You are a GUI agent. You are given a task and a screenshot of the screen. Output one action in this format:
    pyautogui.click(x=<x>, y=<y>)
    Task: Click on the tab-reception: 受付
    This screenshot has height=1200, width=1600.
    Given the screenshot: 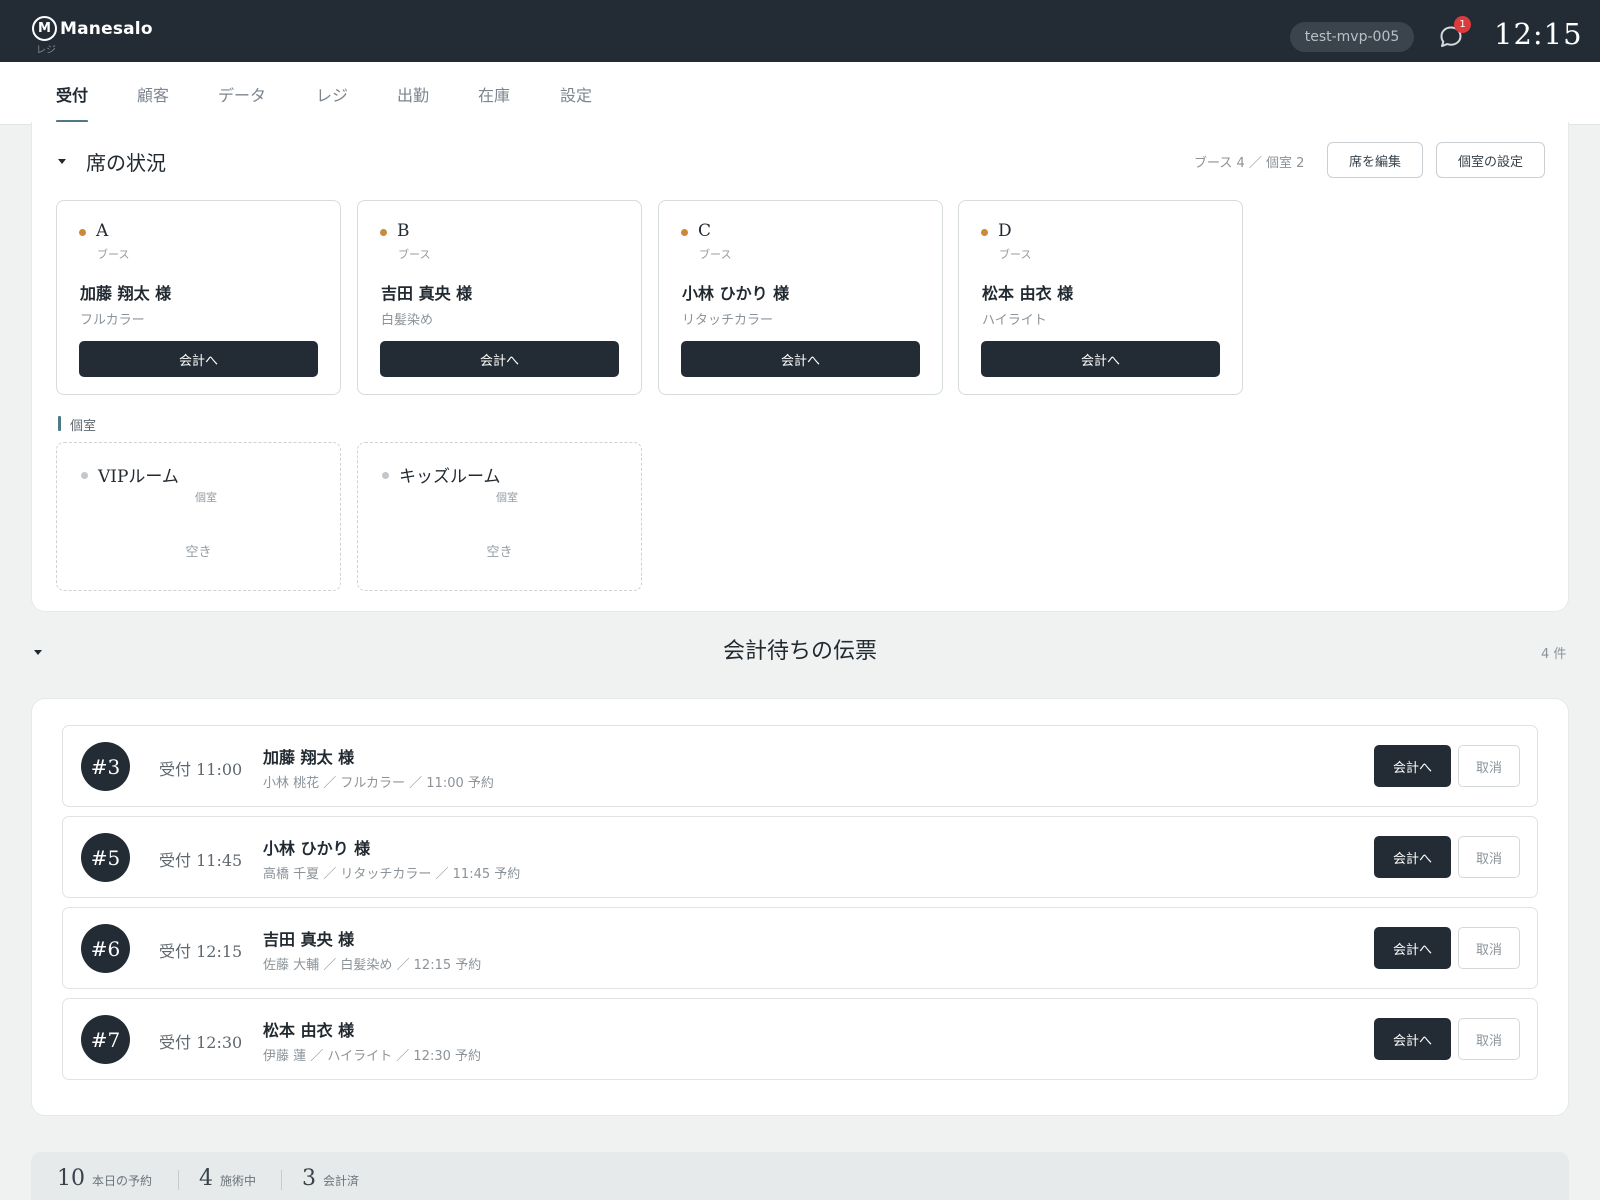 What is the action you would take?
    pyautogui.click(x=72, y=94)
    